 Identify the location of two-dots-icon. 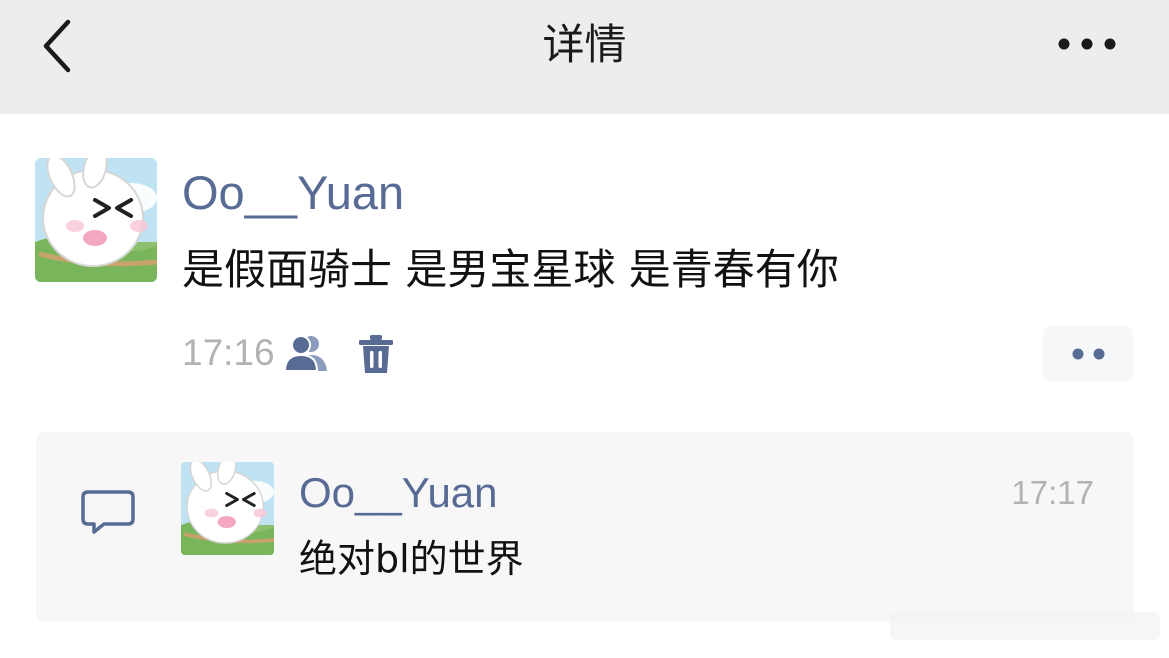
(1088, 354).